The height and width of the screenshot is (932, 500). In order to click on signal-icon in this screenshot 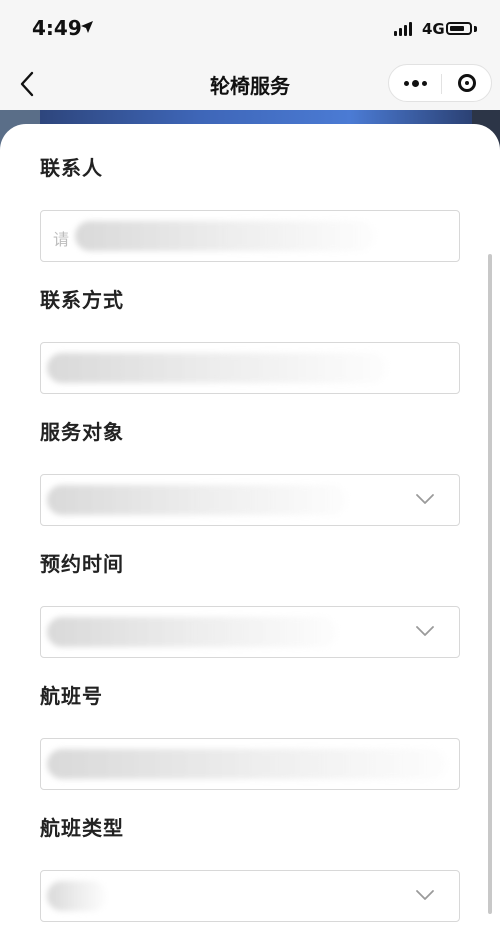, I will do `click(403, 29)`.